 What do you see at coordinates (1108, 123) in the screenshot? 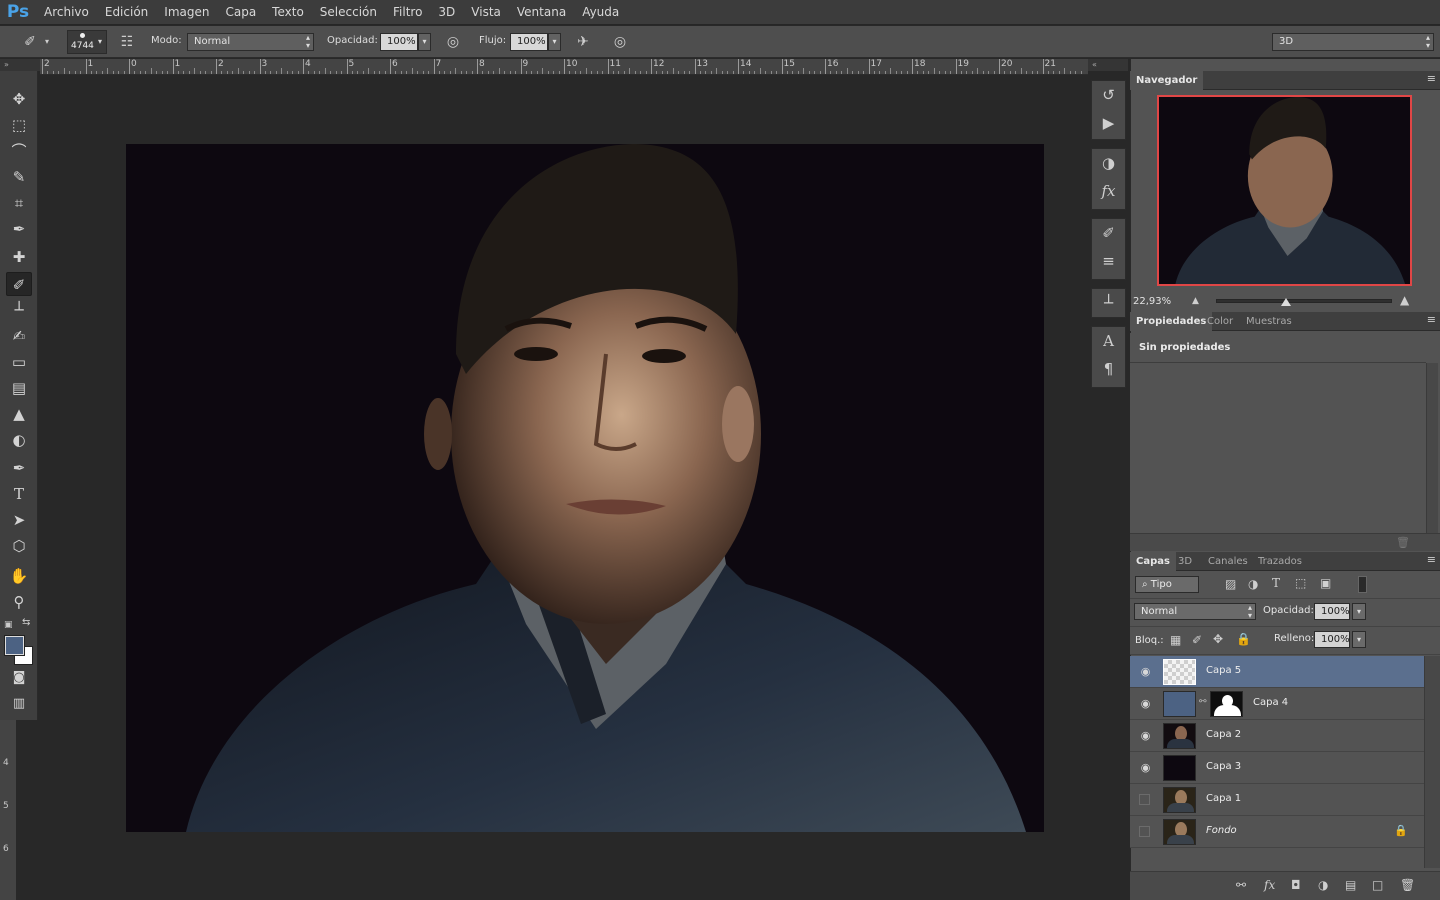
I see `actions-play-icon: ▶` at bounding box center [1108, 123].